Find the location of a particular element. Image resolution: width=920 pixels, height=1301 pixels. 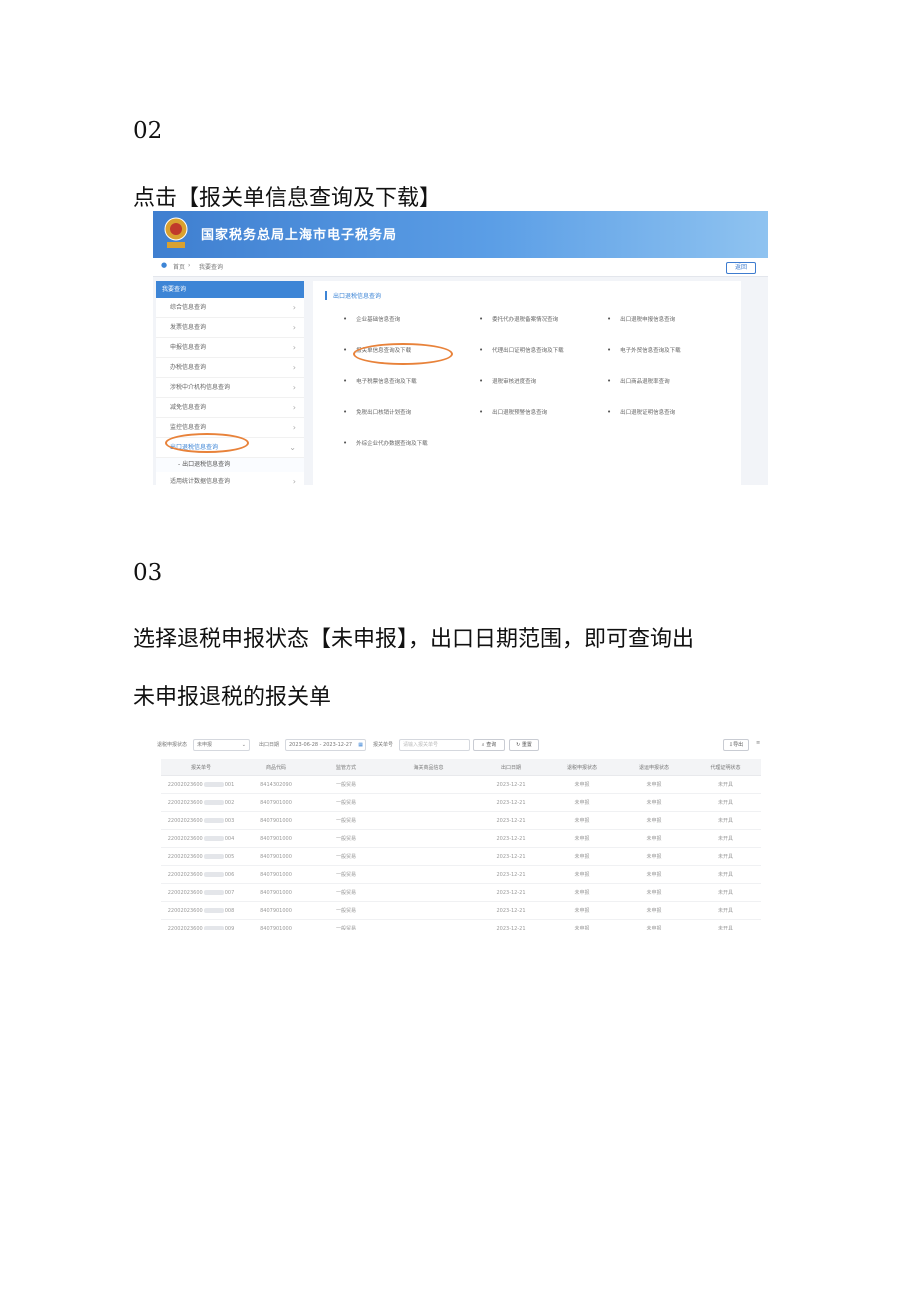

query-link: 外综企业代办数据查询及下载 is located at coordinates (385, 443).